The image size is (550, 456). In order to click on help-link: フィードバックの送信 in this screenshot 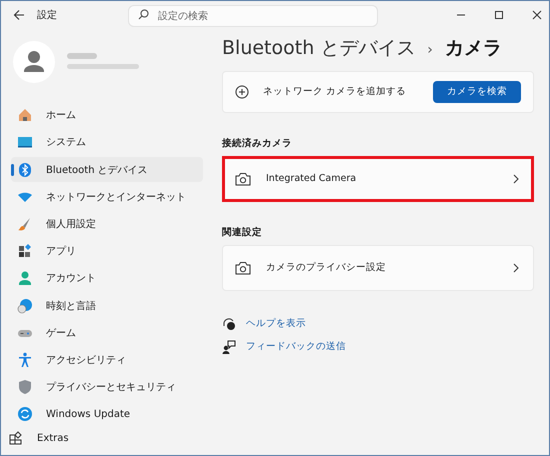, I will do `click(296, 347)`.